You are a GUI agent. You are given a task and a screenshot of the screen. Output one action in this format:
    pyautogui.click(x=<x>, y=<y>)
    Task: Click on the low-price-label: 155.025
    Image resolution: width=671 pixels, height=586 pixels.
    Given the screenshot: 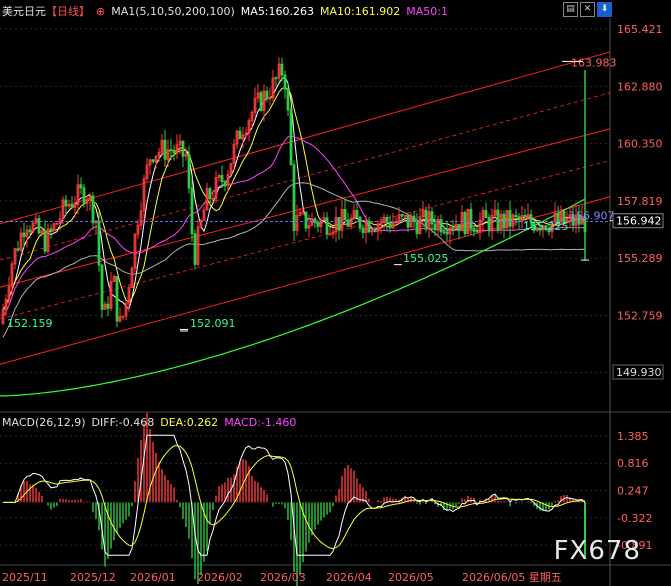 What is the action you would take?
    pyautogui.click(x=426, y=258)
    